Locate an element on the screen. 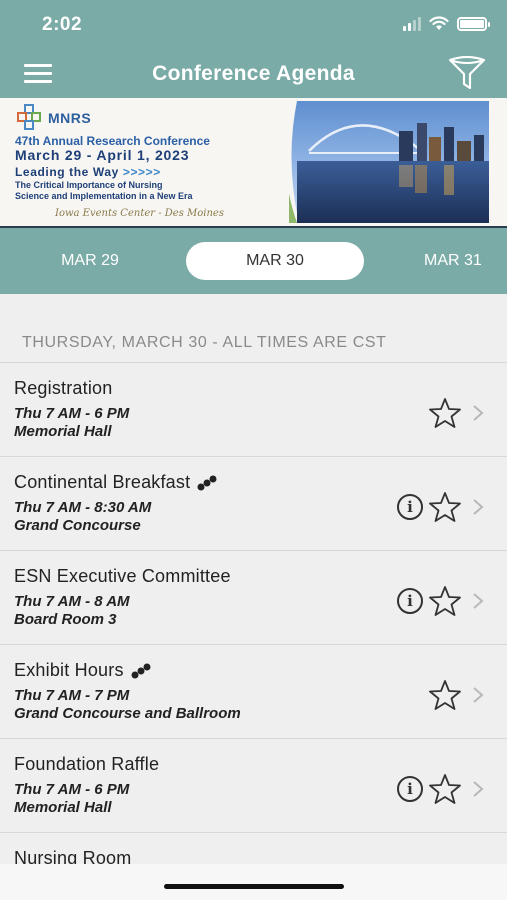  session-title: Nursing Room is located at coordinates (260, 856).